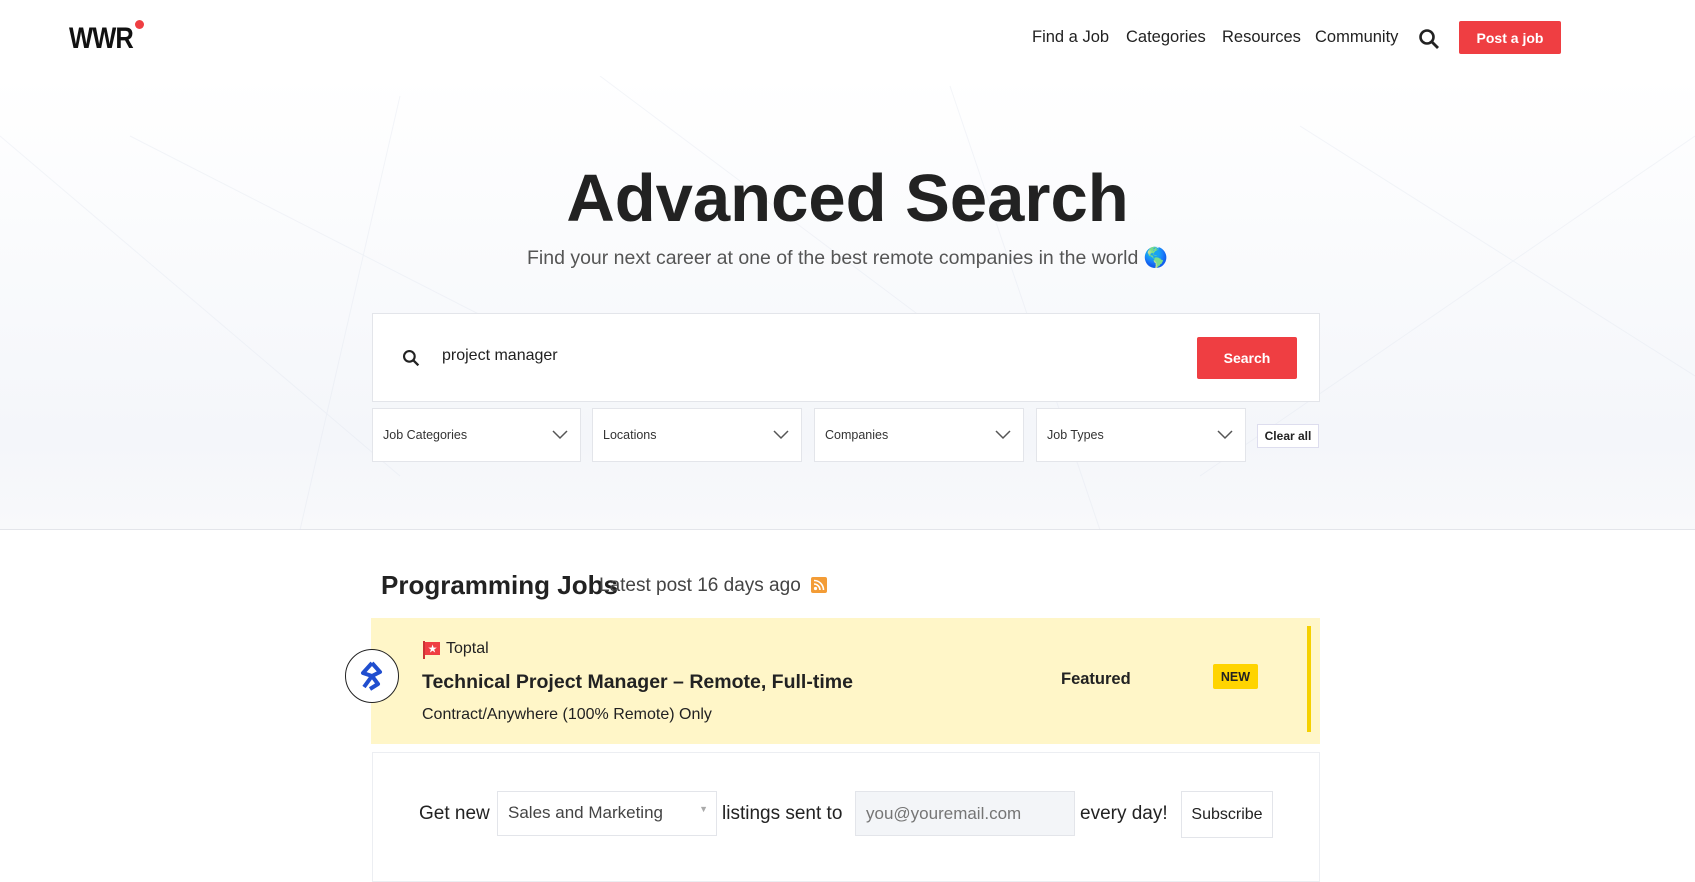 The width and height of the screenshot is (1695, 882). Describe the element at coordinates (1247, 358) in the screenshot. I see `search-button: Search` at that location.